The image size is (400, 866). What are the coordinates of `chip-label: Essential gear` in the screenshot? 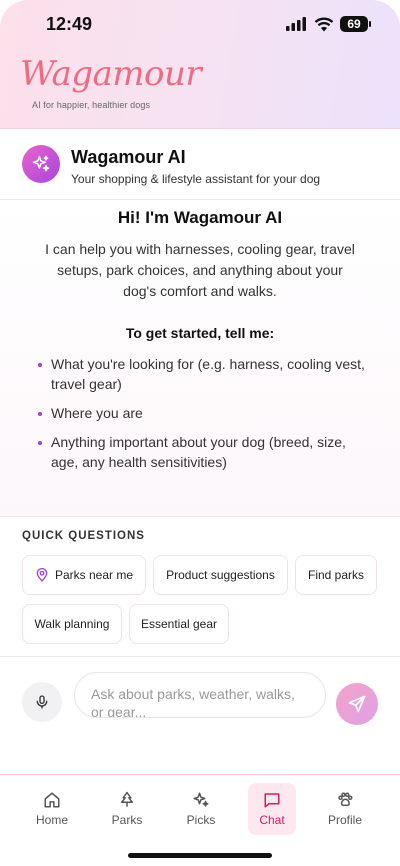 It's located at (179, 624).